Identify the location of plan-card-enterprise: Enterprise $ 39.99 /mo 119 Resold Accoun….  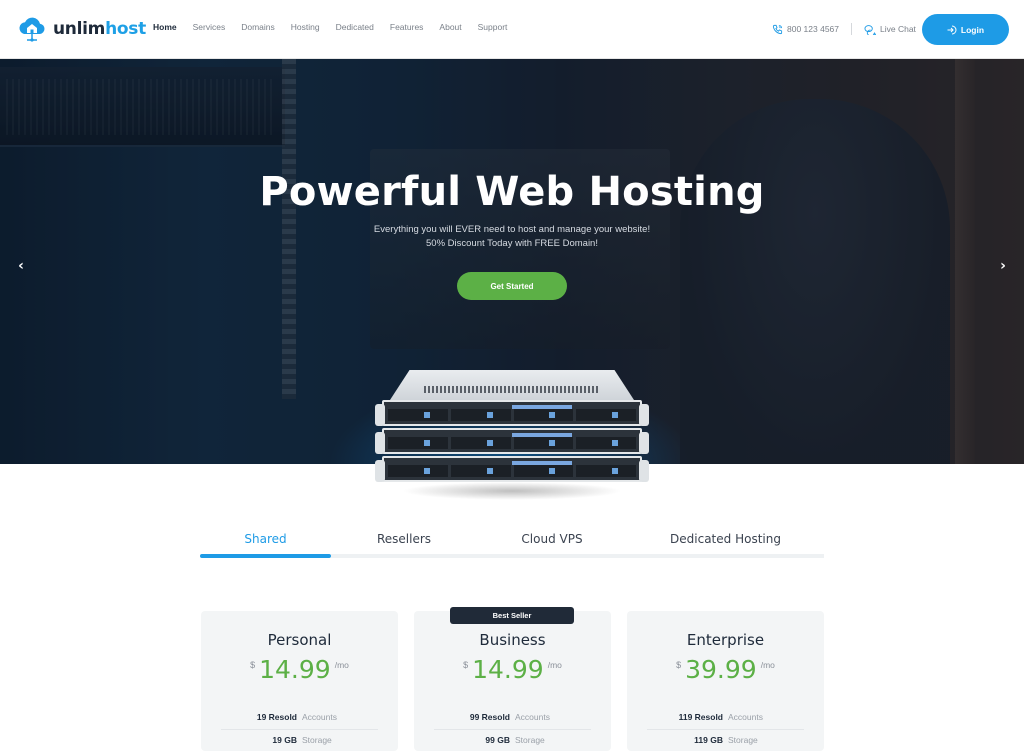
(725, 681).